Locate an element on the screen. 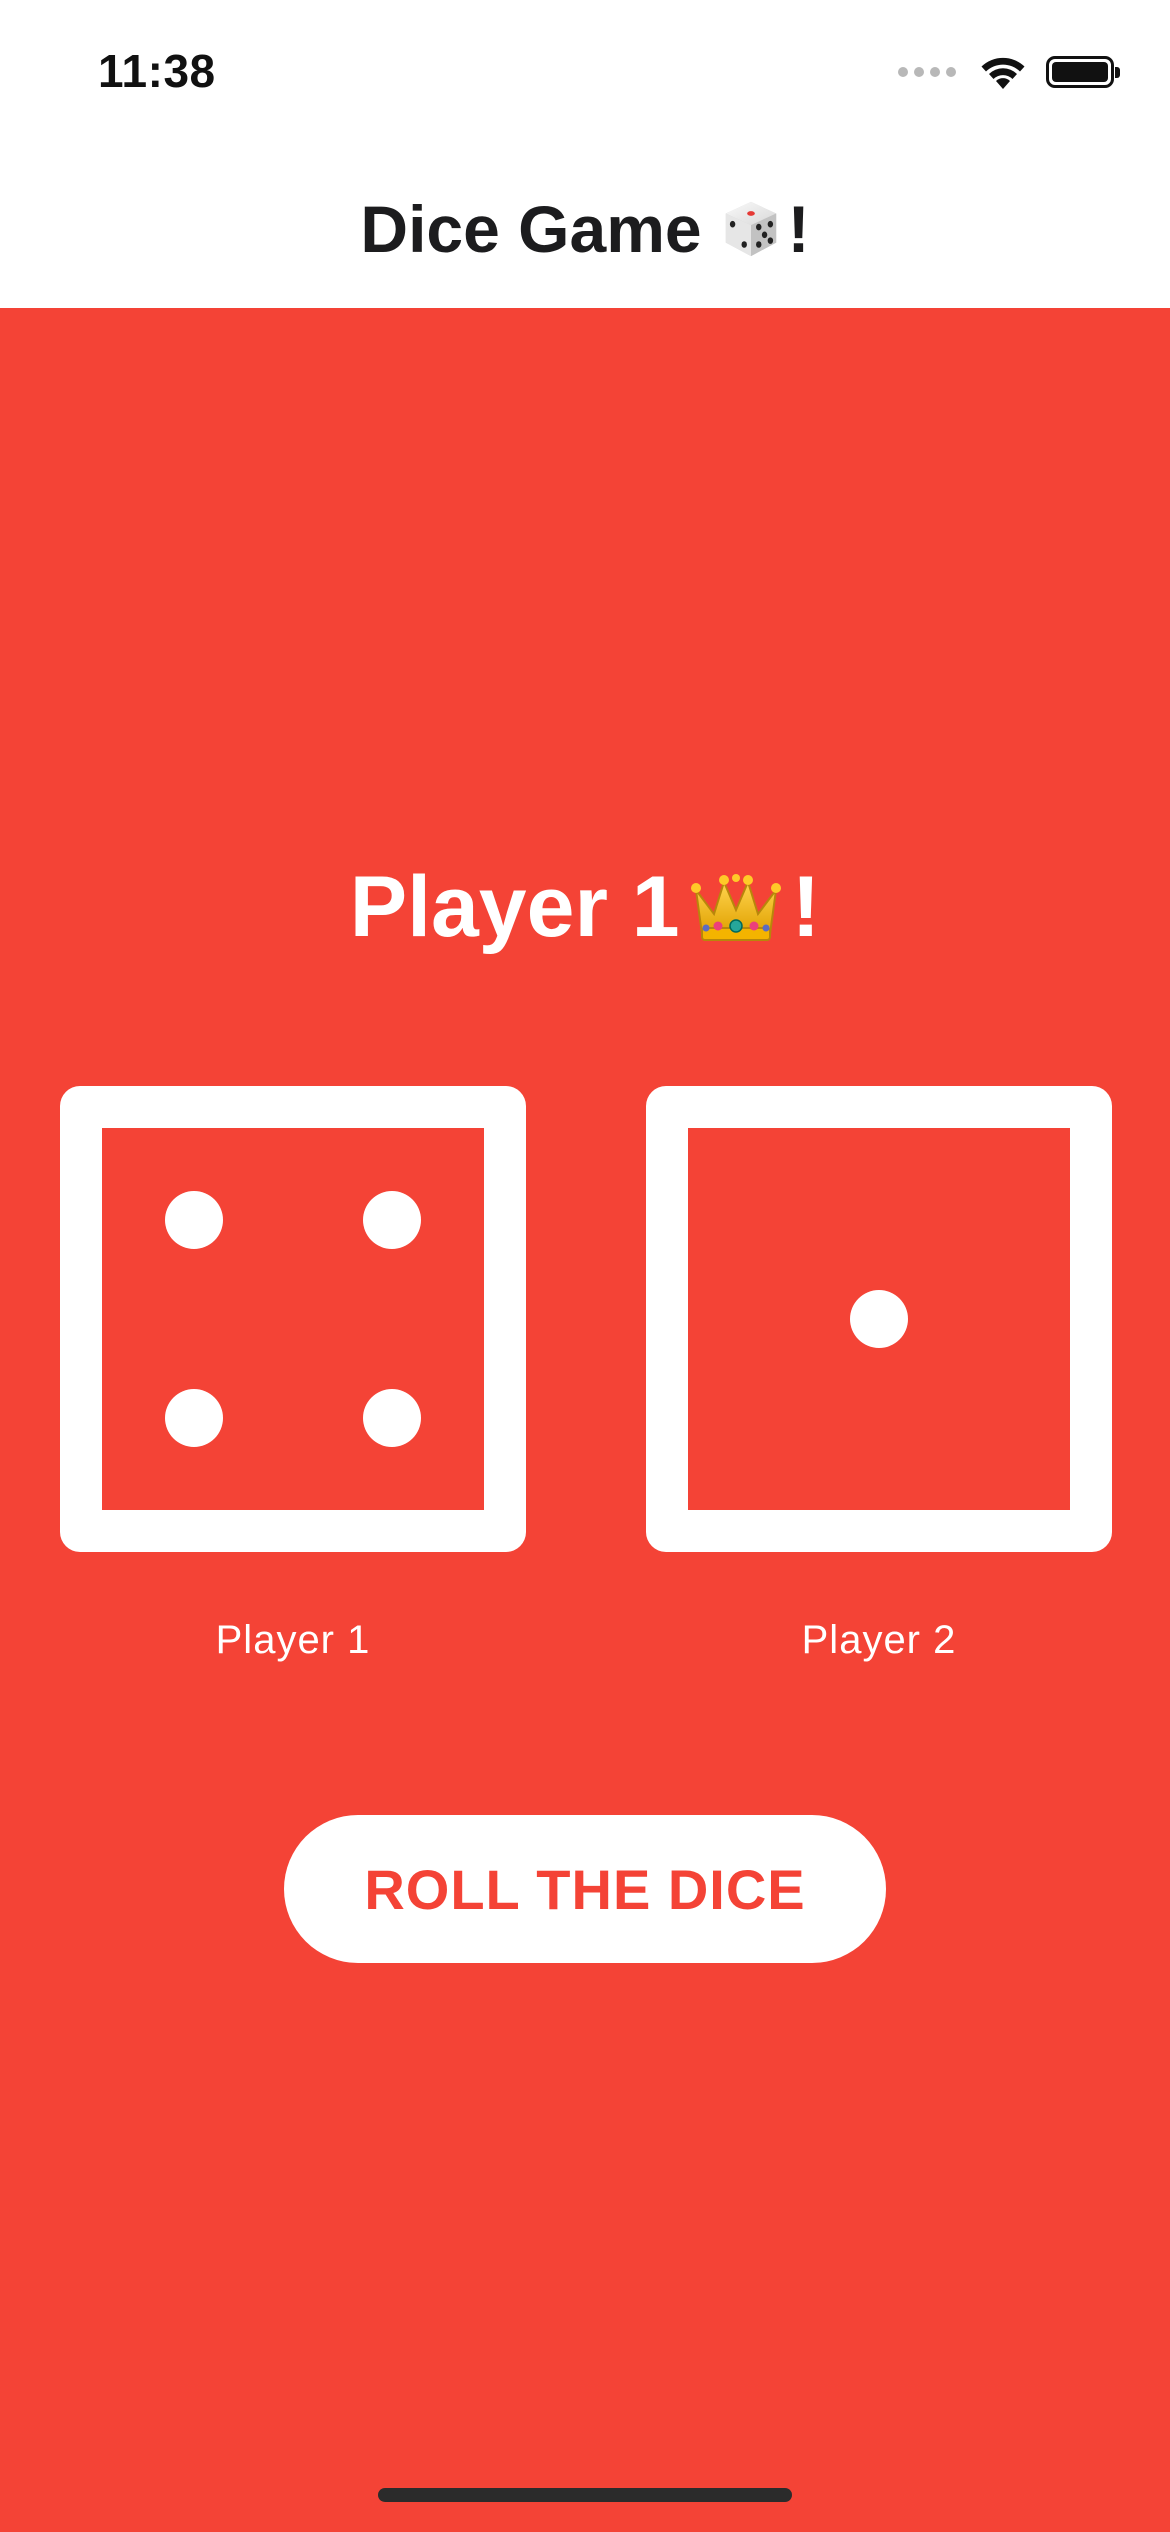 The image size is (1170, 2532). wifi-icon is located at coordinates (1003, 73).